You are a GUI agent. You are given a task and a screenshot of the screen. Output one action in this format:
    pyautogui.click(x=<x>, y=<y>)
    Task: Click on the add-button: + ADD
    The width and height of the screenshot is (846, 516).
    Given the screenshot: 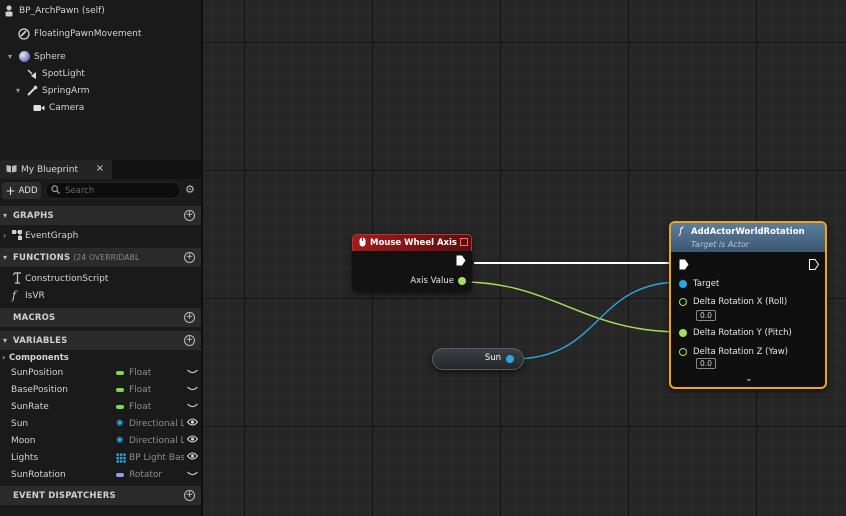 What is the action you would take?
    pyautogui.click(x=21, y=190)
    